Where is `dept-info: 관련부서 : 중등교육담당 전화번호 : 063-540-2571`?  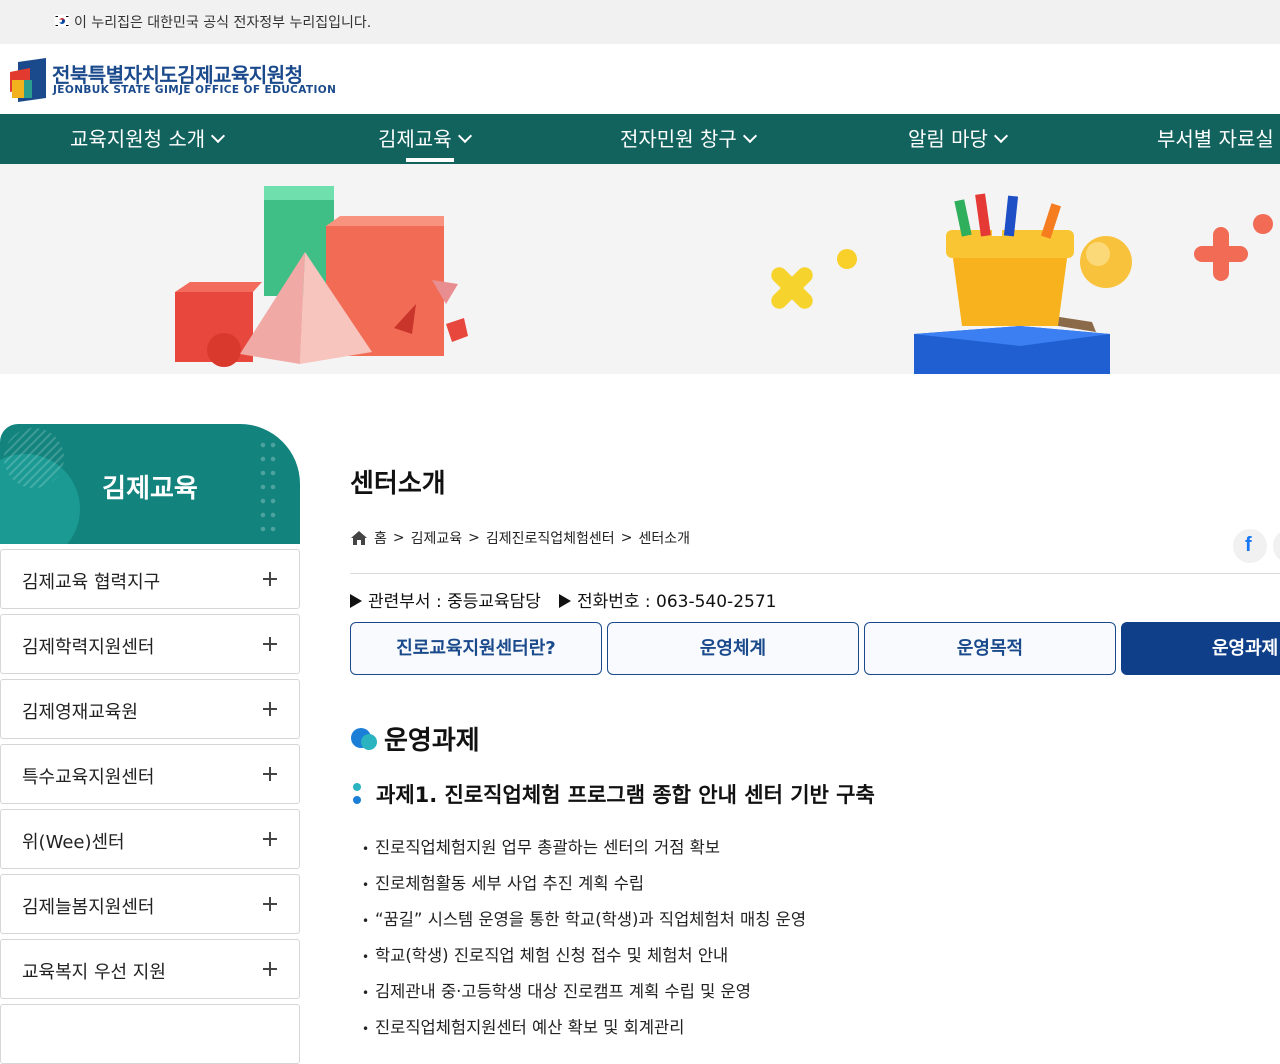 dept-info: 관련부서 : 중등교육담당 전화번호 : 063-540-2571 is located at coordinates (563, 599).